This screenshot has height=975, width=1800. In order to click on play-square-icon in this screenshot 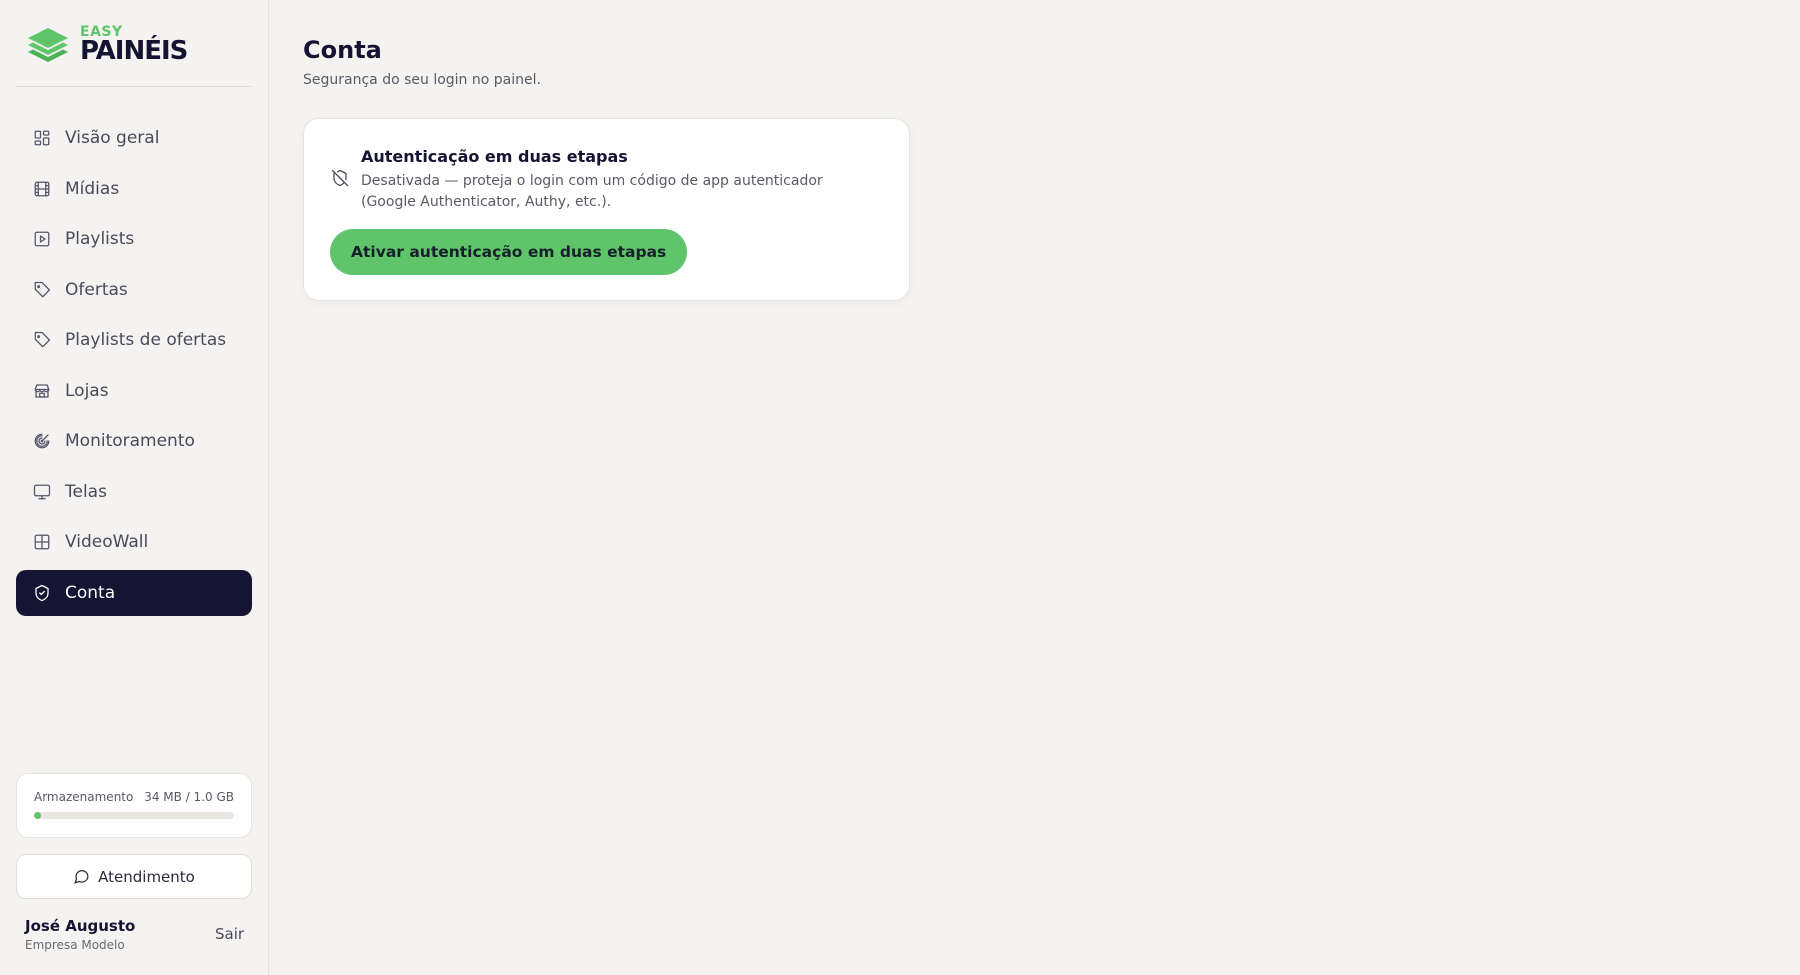, I will do `click(42, 239)`.